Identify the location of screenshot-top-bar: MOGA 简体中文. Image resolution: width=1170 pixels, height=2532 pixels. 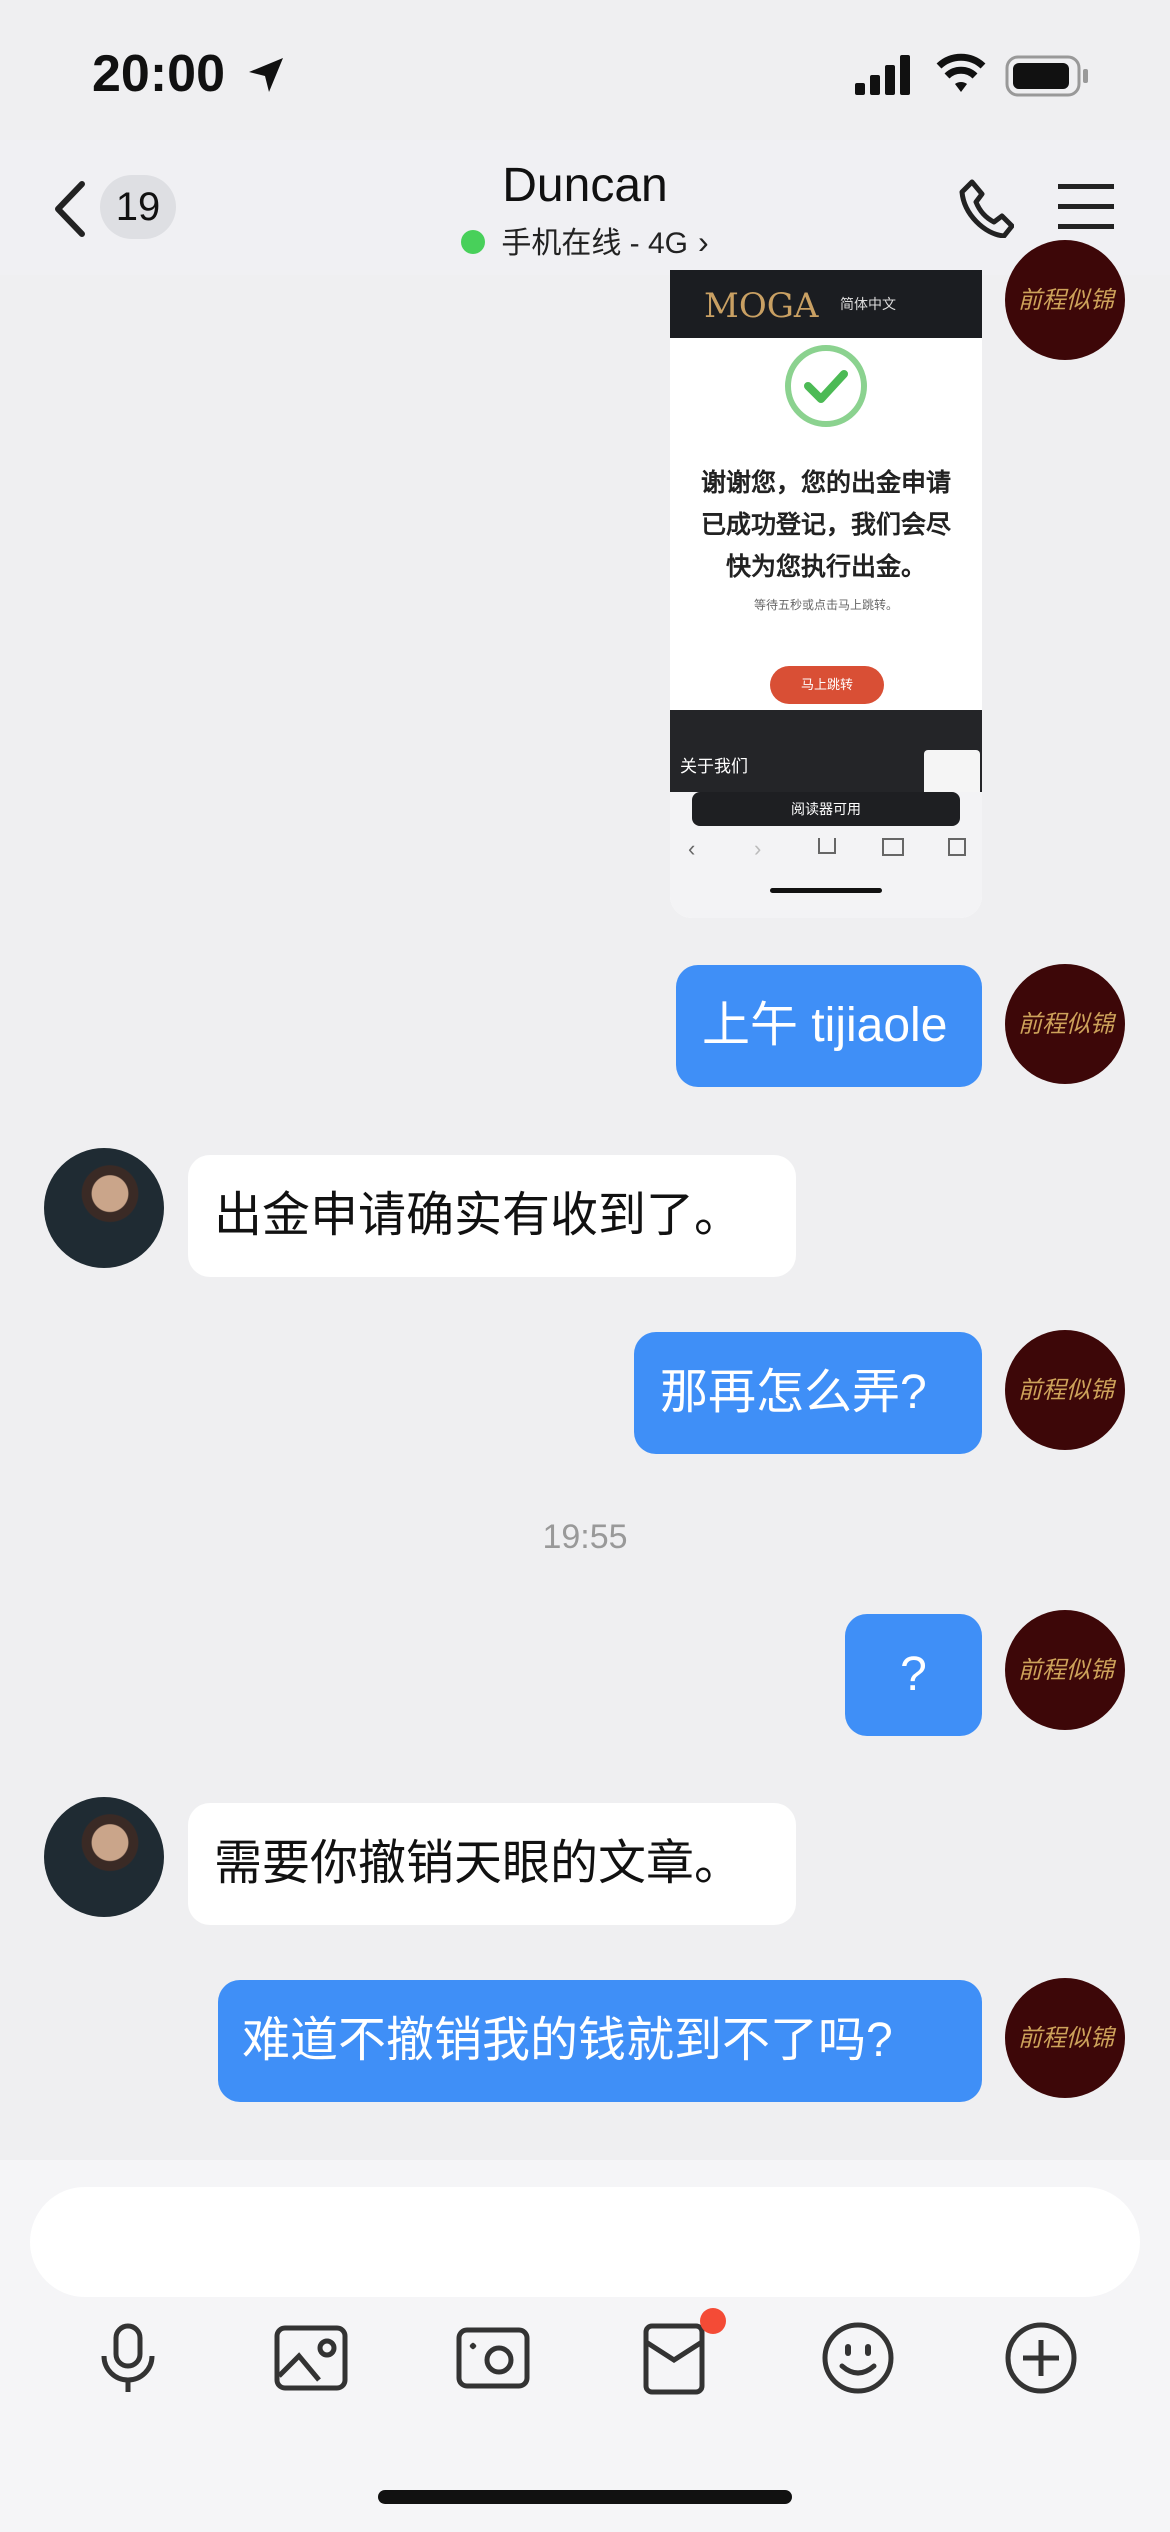
(826, 304).